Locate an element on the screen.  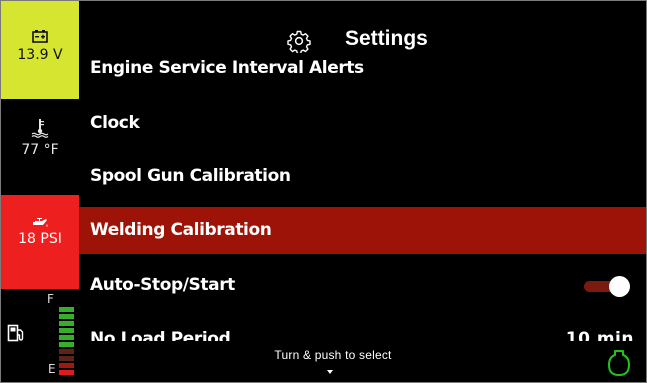
oil-pressure-gauge: 18 PSI is located at coordinates (40, 242).